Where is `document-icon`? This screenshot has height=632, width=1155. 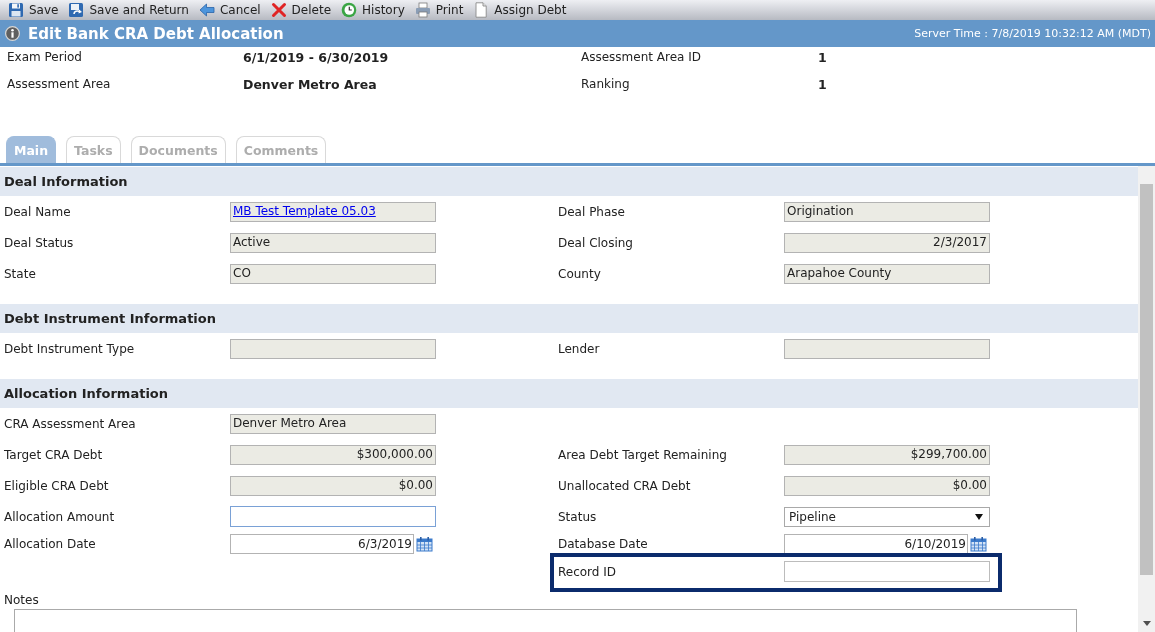 document-icon is located at coordinates (481, 10).